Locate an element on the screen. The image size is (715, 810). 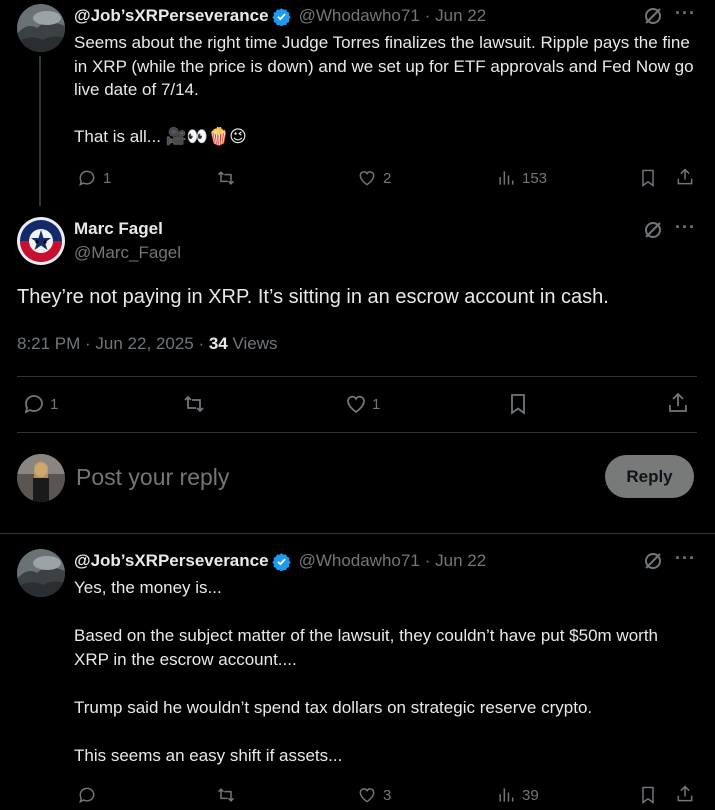
like-count: 3 is located at coordinates (387, 795).